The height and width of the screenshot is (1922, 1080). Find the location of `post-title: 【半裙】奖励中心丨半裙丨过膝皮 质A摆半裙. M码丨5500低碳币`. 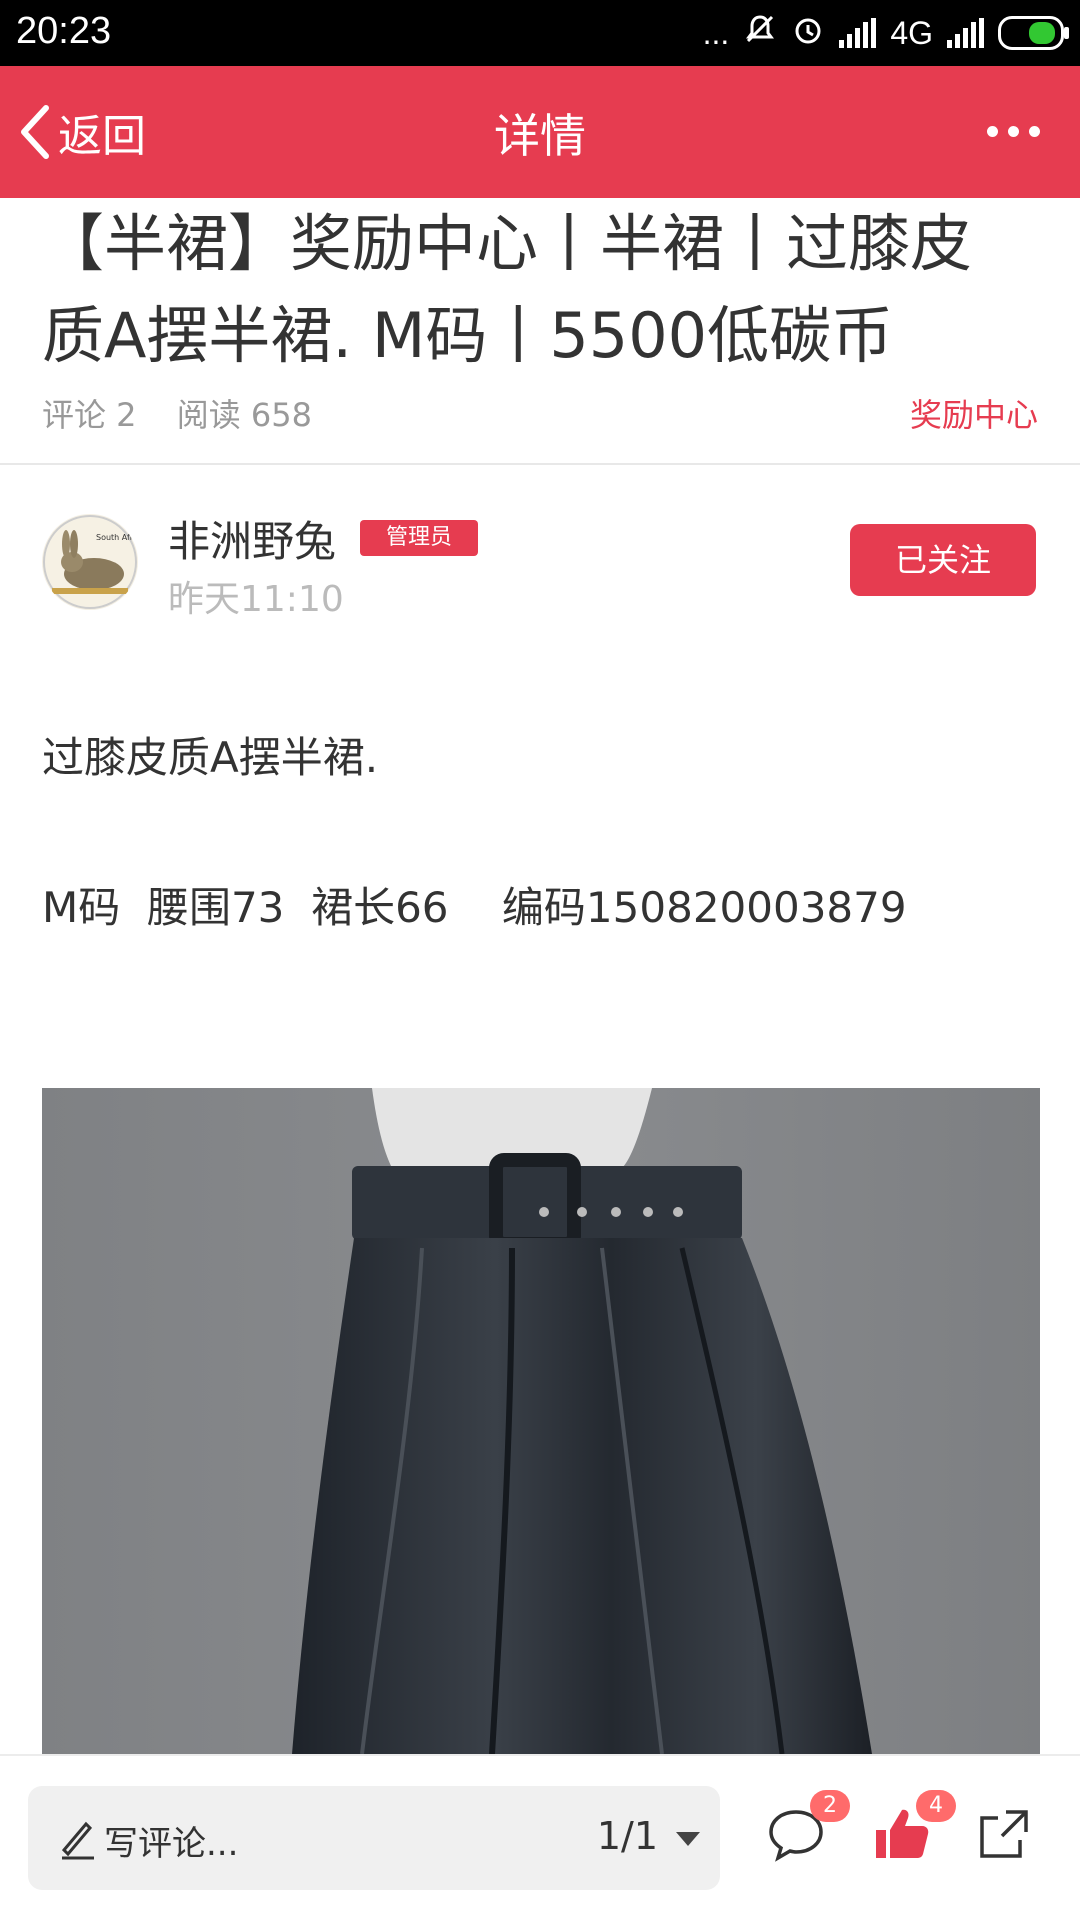

post-title: 【半裙】奖励中心丨半裙丨过膝皮 质A摆半裙. M码丨5500低碳币 is located at coordinates (542, 290).